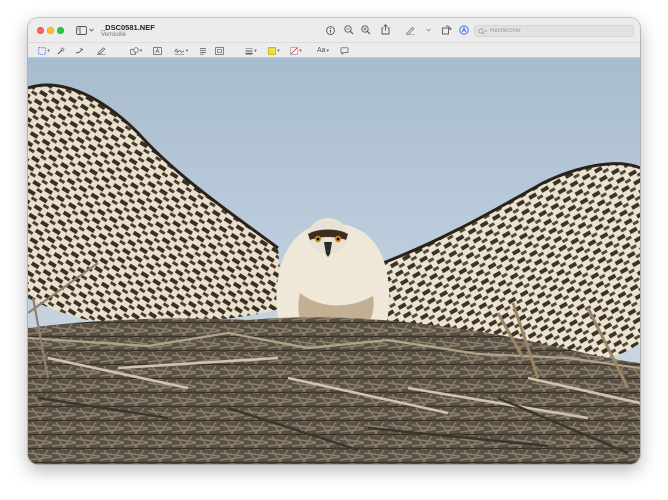  I want to click on instant-alpha-icon, so click(61, 50).